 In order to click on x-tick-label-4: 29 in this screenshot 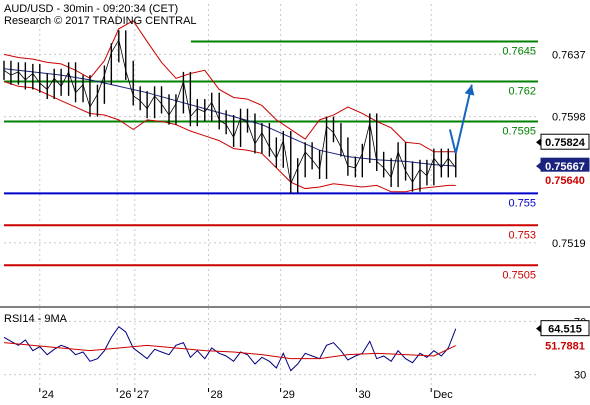, I will do `click(289, 394)`.